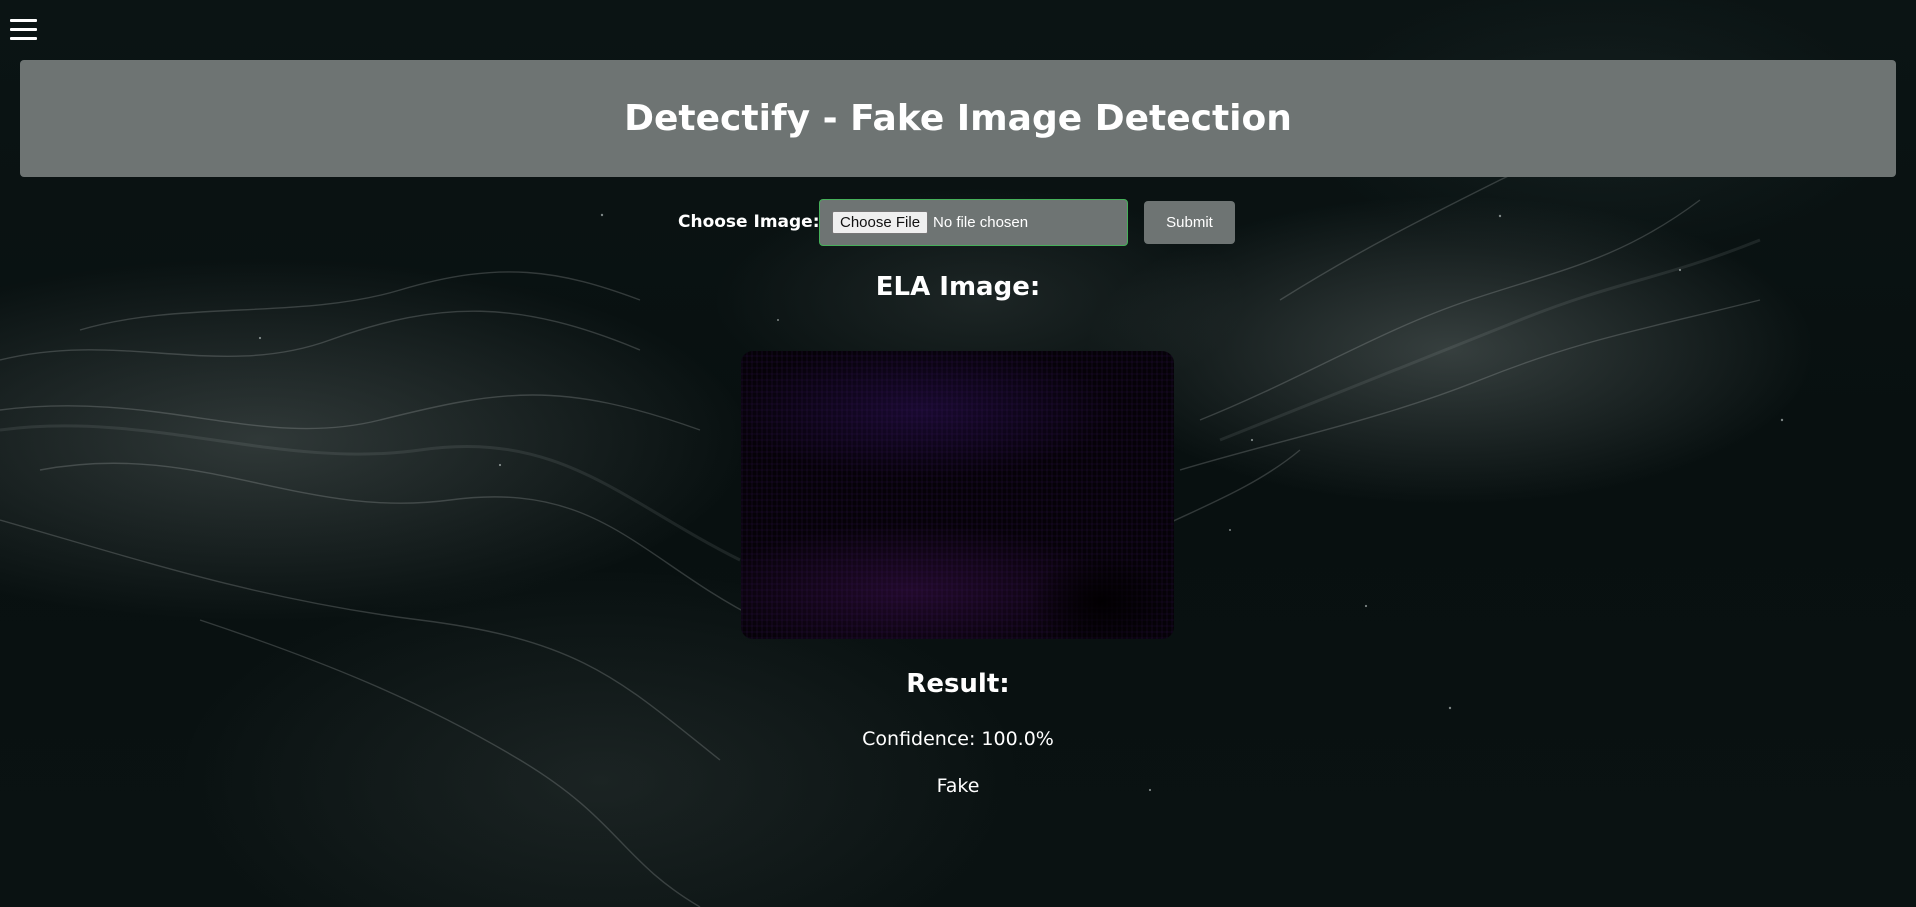  Describe the element at coordinates (1189, 222) in the screenshot. I see `submit-button: Submit` at that location.